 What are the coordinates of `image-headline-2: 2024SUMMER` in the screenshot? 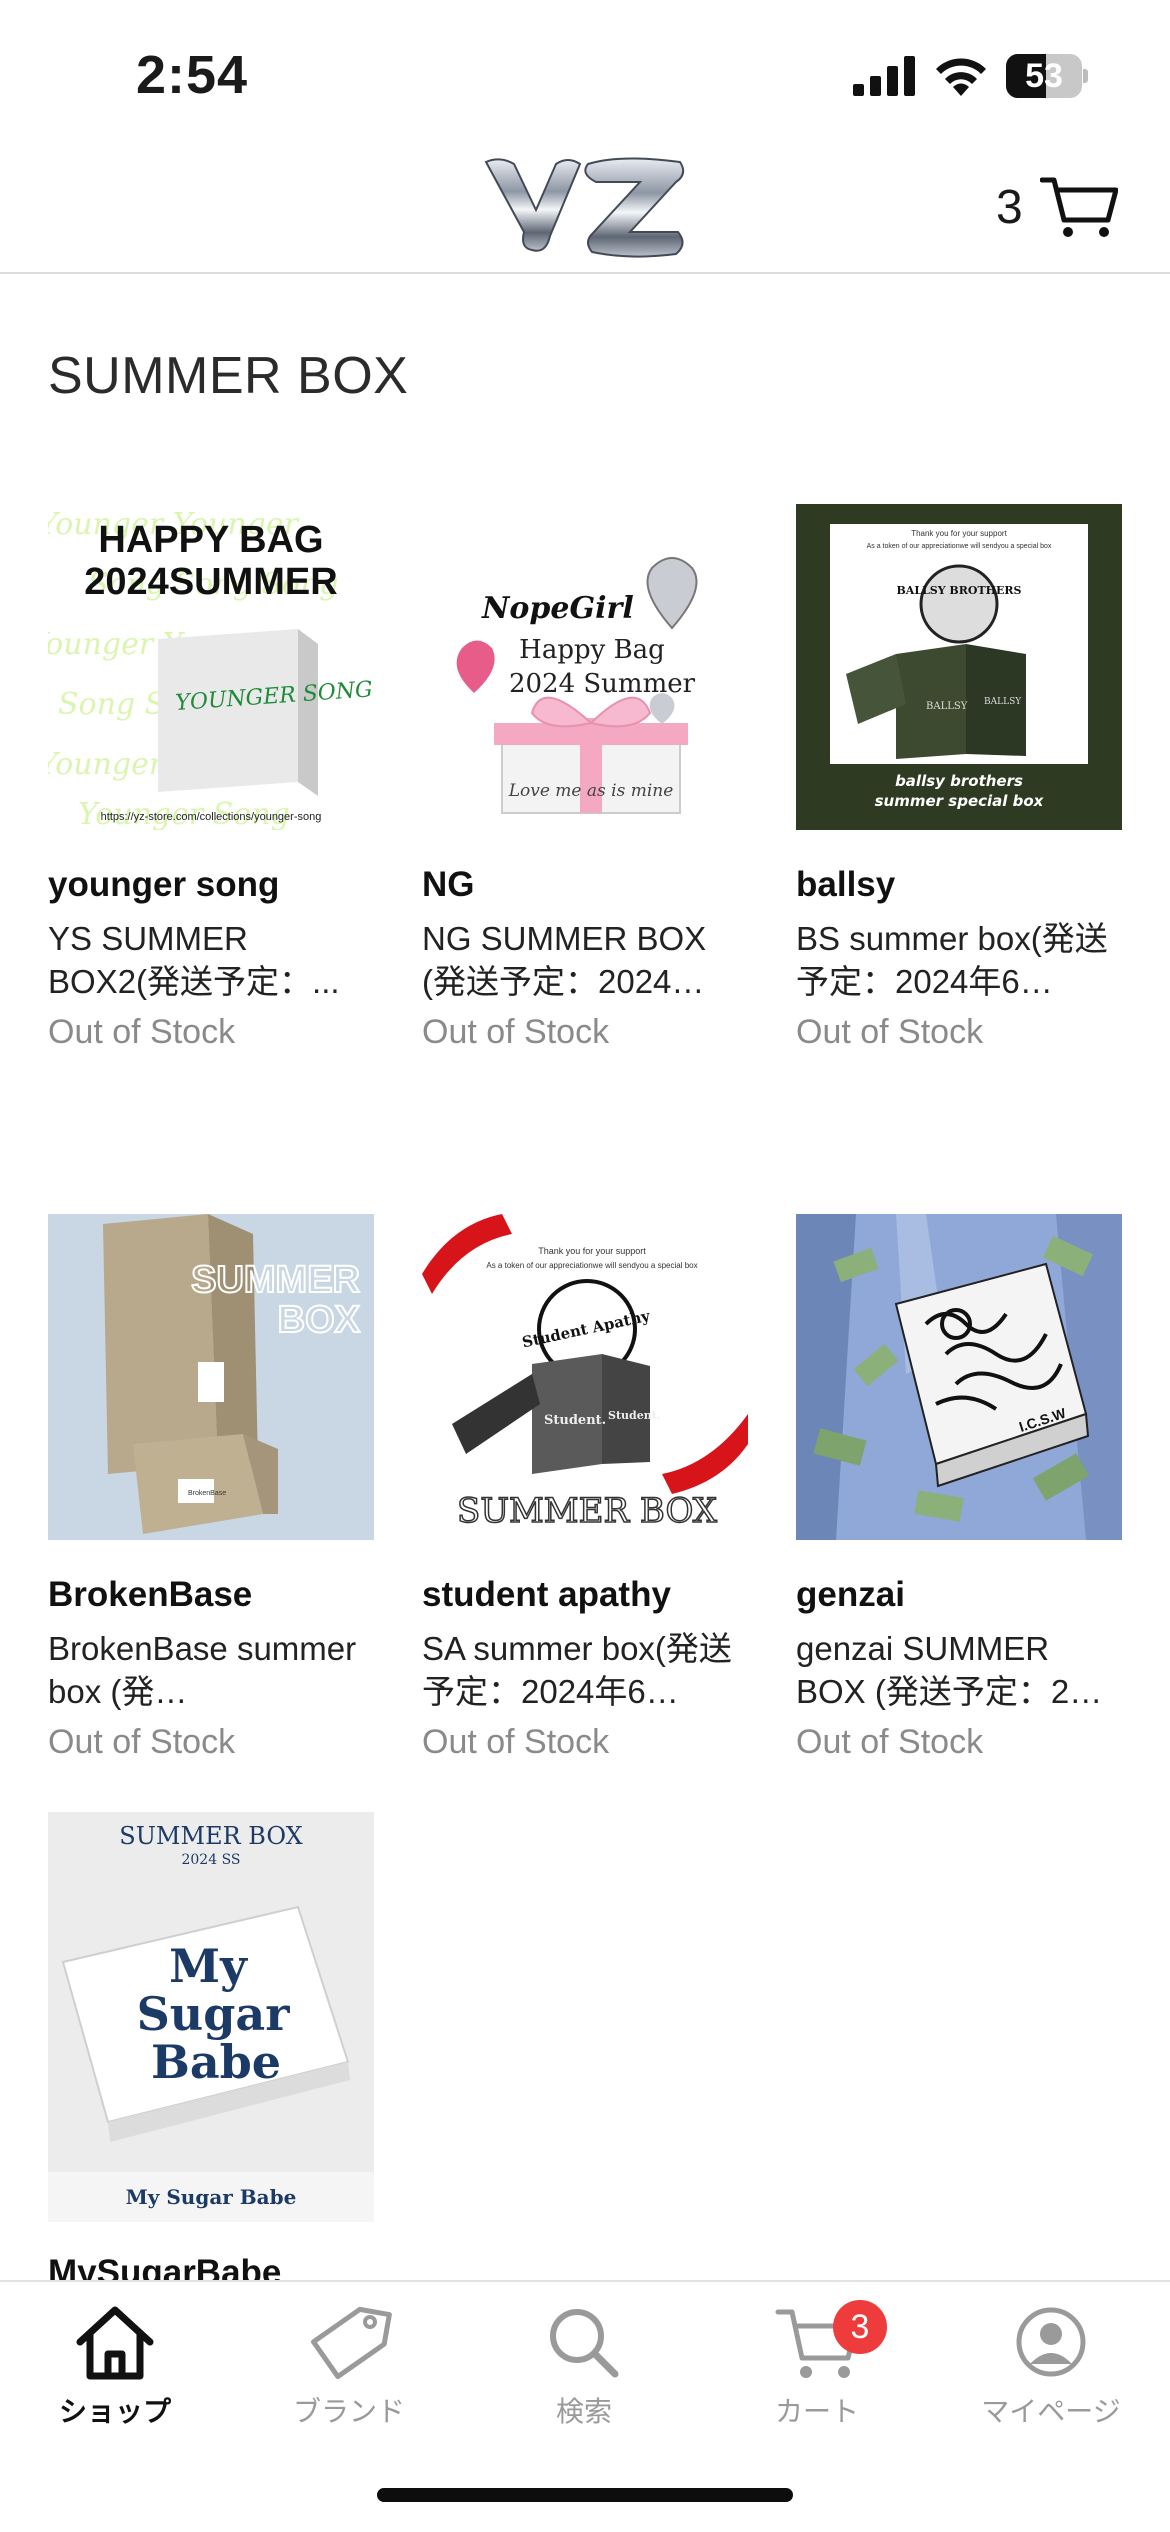 It's located at (210, 582).